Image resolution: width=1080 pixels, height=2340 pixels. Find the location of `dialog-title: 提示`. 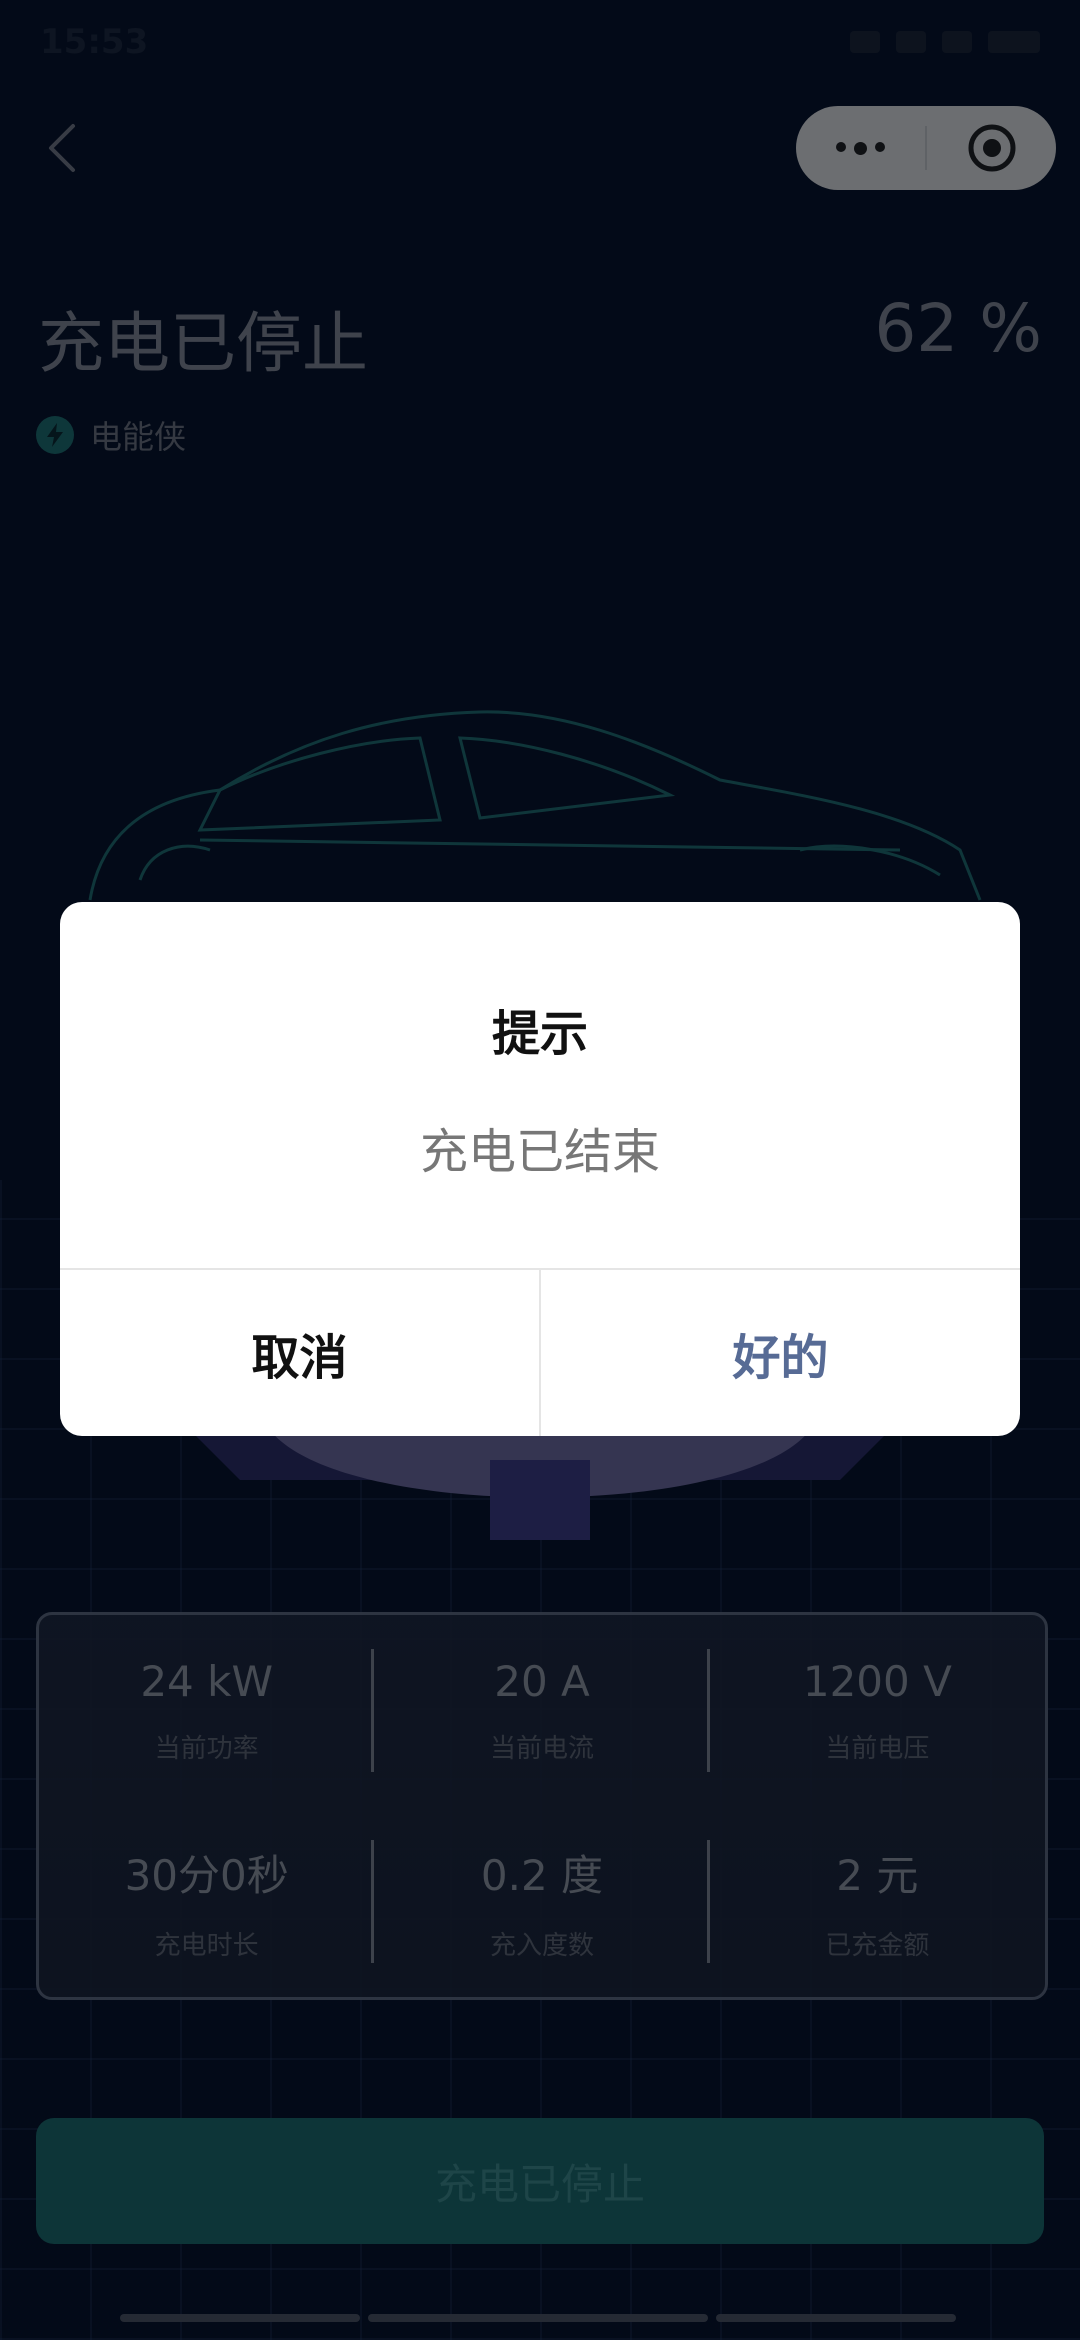

dialog-title: 提示 is located at coordinates (539, 1034).